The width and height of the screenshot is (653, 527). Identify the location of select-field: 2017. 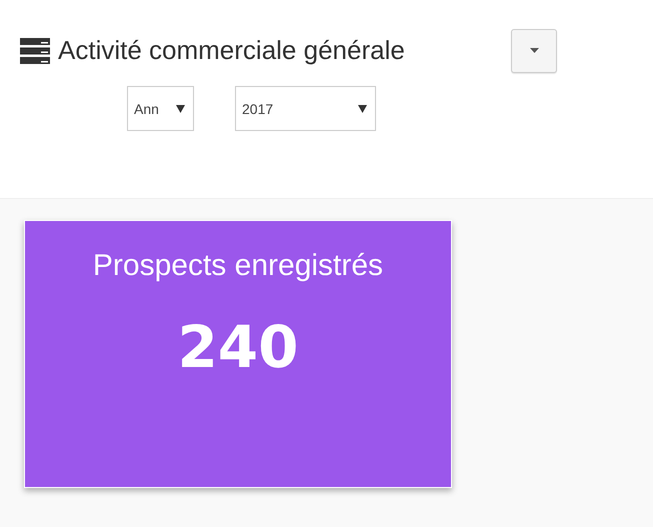
(305, 108).